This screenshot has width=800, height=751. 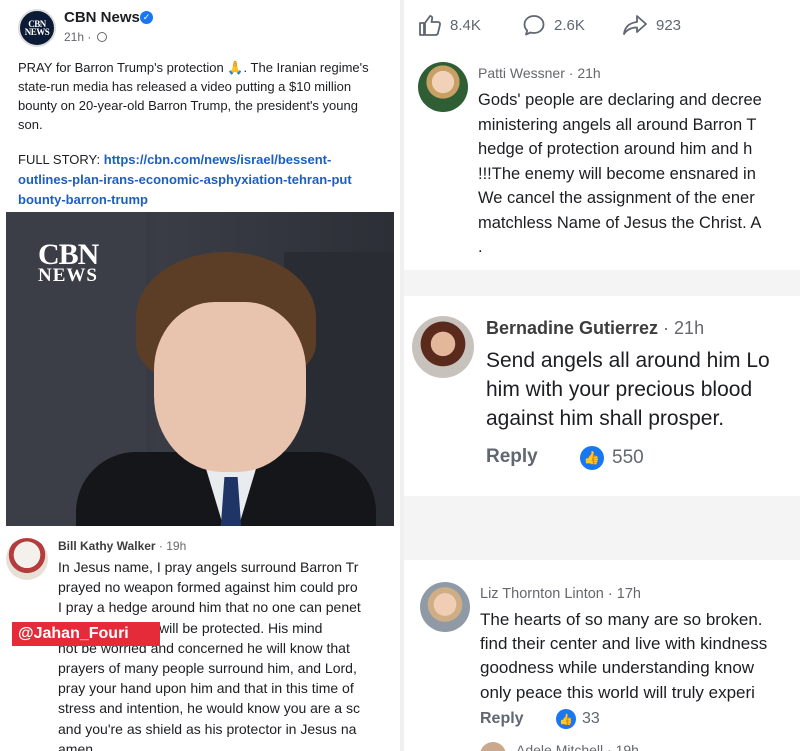 I want to click on photo-face, so click(x=230, y=387).